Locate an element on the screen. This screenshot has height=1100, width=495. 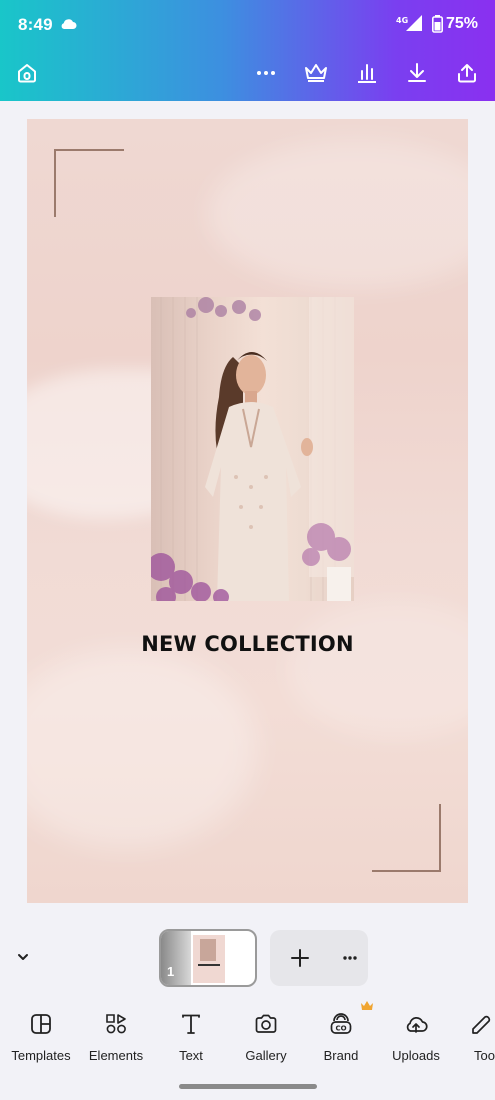
plus-icon is located at coordinates (300, 958).